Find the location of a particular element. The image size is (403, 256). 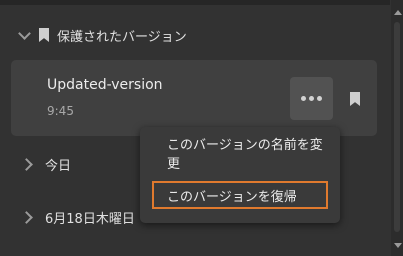

saved-versions-header: 保護されたバージョン is located at coordinates (100, 35).